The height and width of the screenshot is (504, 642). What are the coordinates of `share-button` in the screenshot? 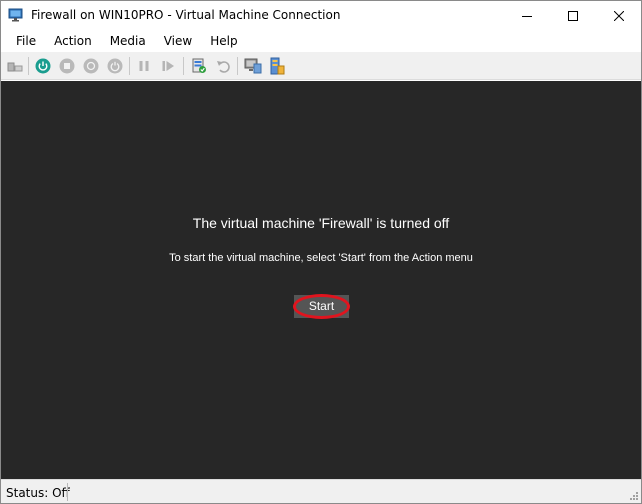 It's located at (277, 66).